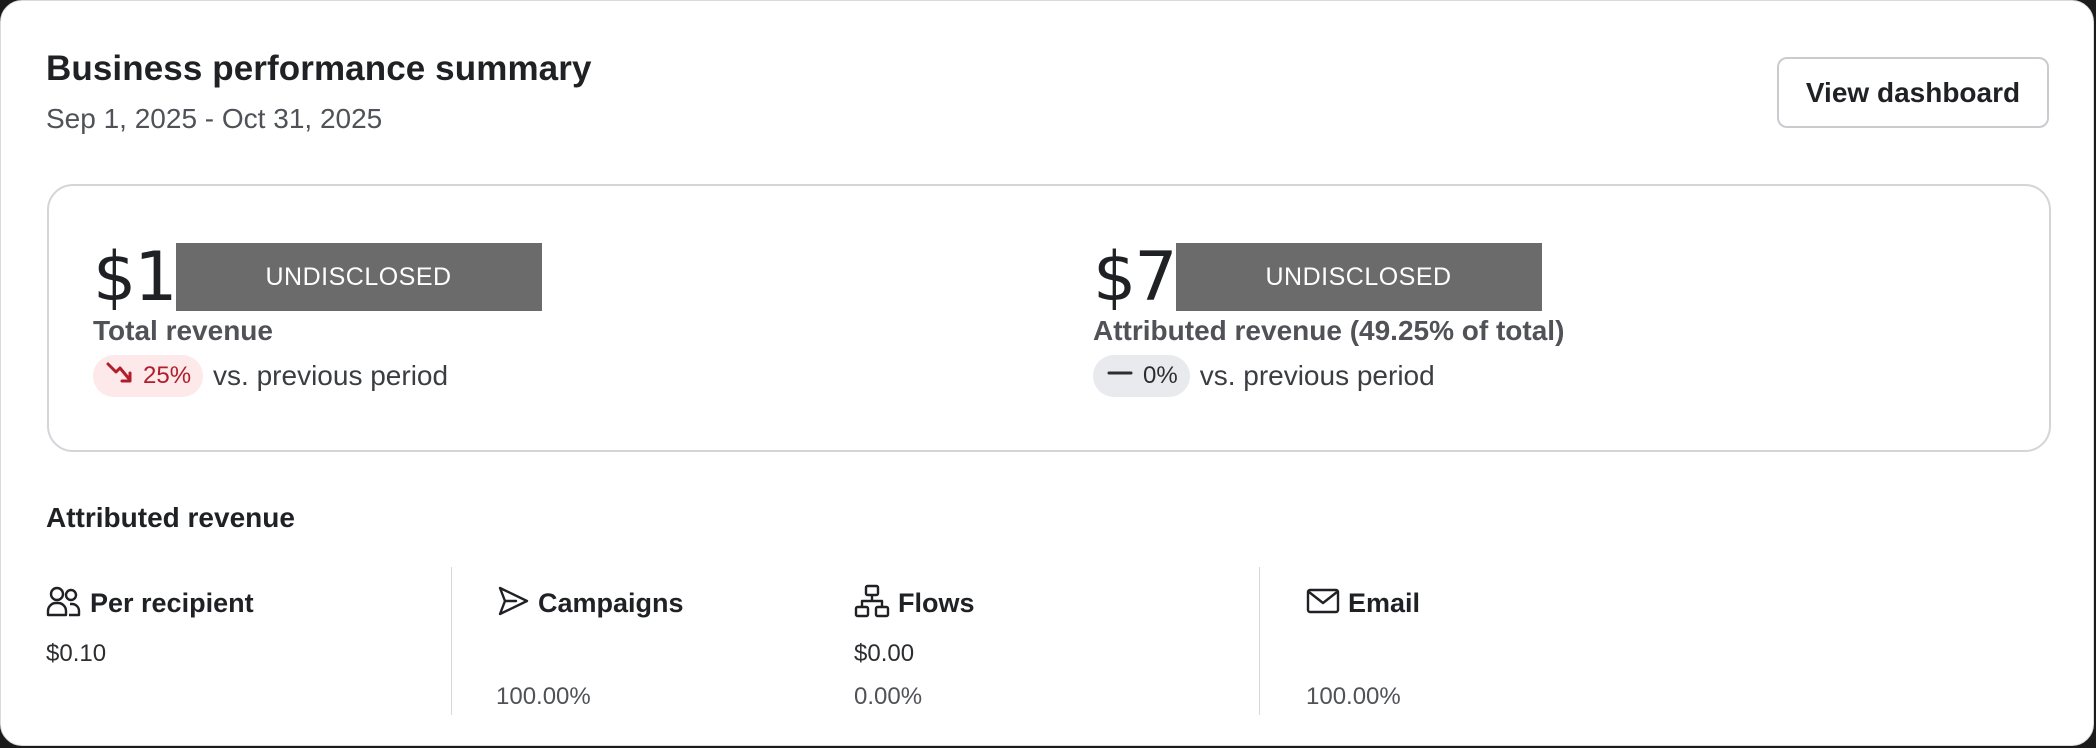  Describe the element at coordinates (319, 68) in the screenshot. I see `card-title: Business performance summary` at that location.